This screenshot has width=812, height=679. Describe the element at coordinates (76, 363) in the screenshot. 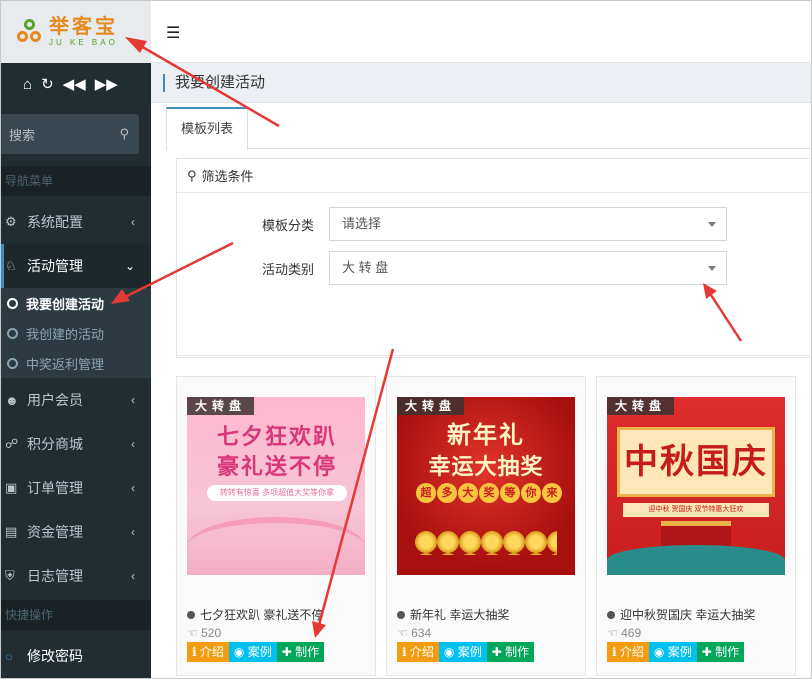

I see `submenu-item-prize-rebate: 中奖返利管理` at that location.